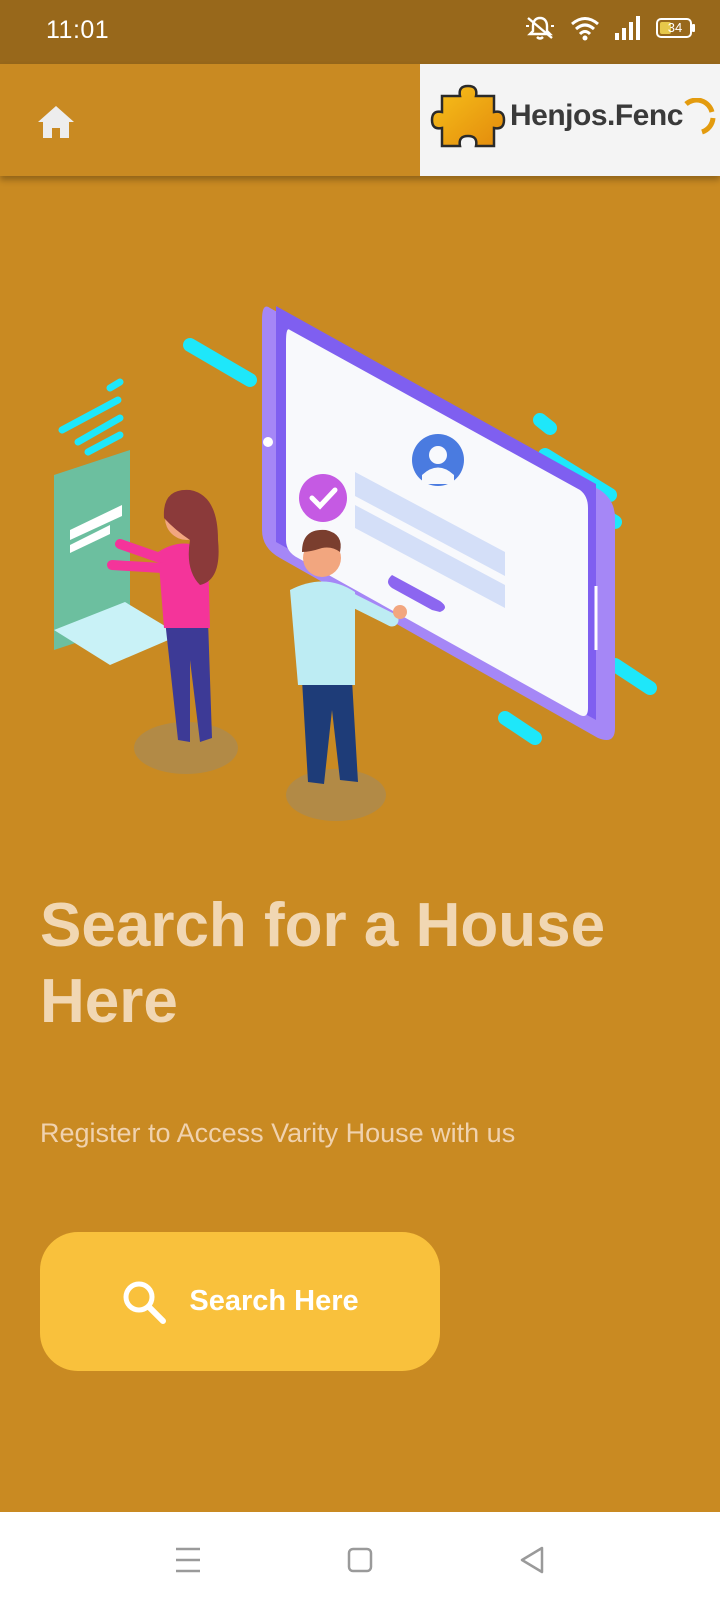  I want to click on search-button-label: Search Here, so click(274, 1301).